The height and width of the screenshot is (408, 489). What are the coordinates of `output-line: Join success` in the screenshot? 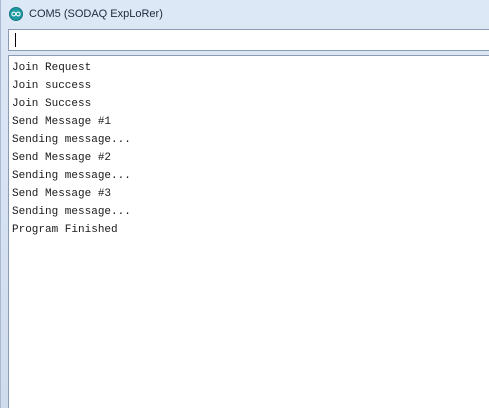 It's located at (52, 86).